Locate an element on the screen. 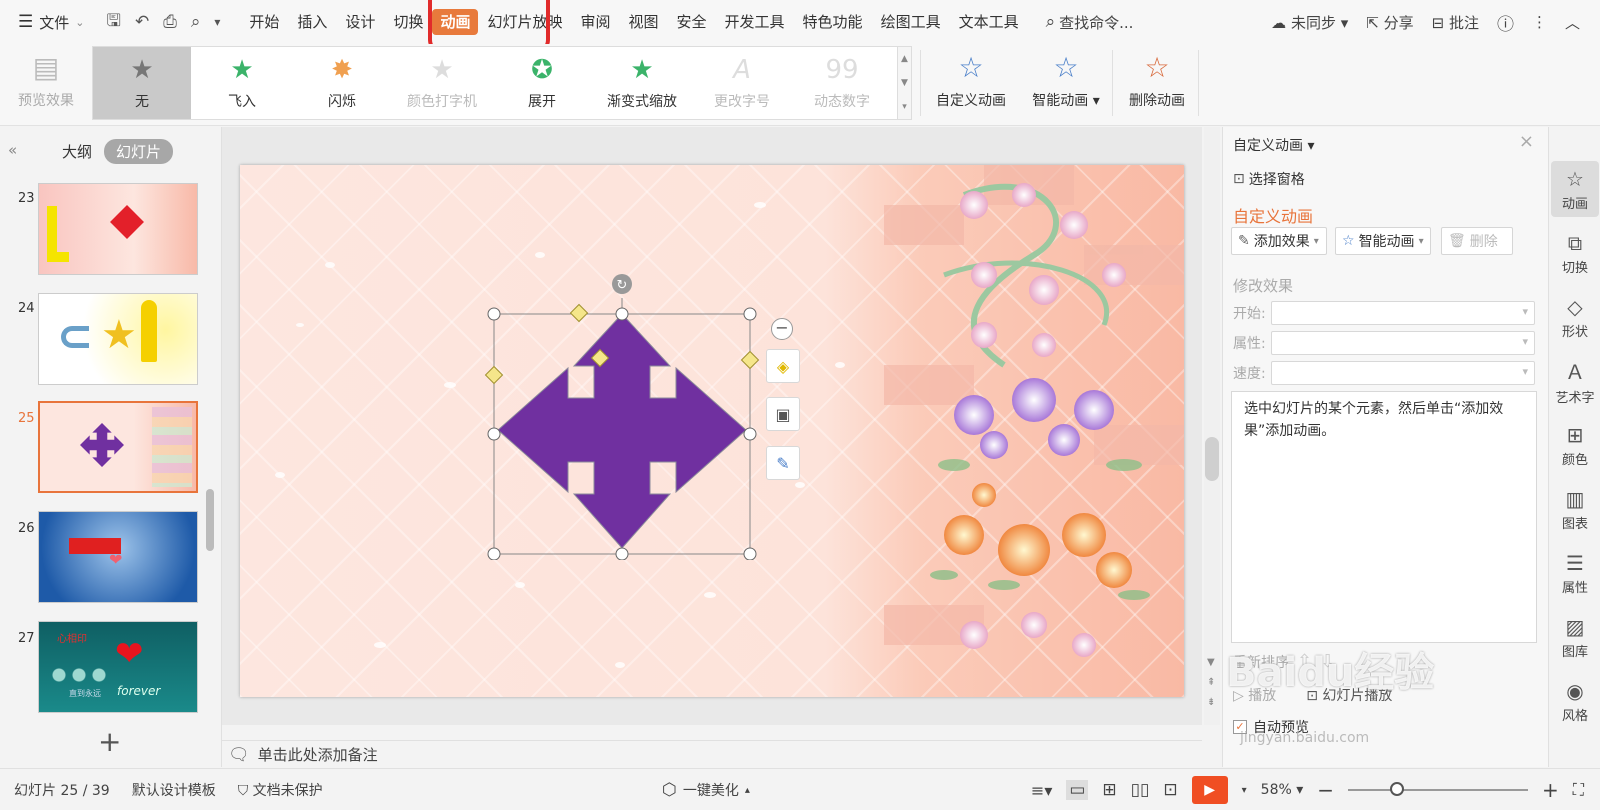 The image size is (1600, 810). tab-slides: 幻灯片 is located at coordinates (139, 151).